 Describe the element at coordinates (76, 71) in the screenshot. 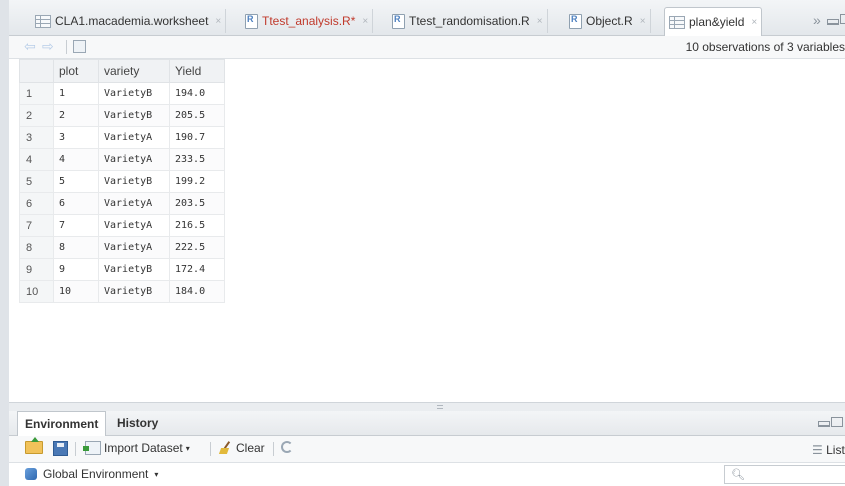

I see `column-header-plot: plot` at that location.